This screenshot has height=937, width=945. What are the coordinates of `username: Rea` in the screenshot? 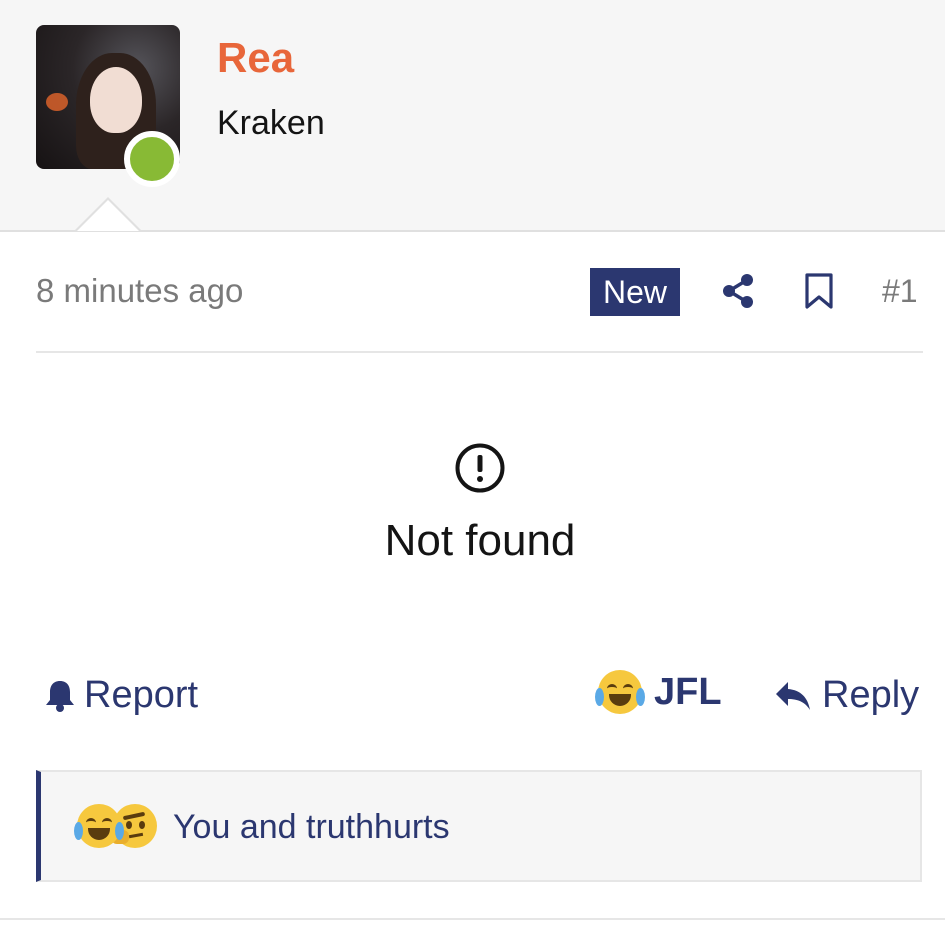 It's located at (255, 58).